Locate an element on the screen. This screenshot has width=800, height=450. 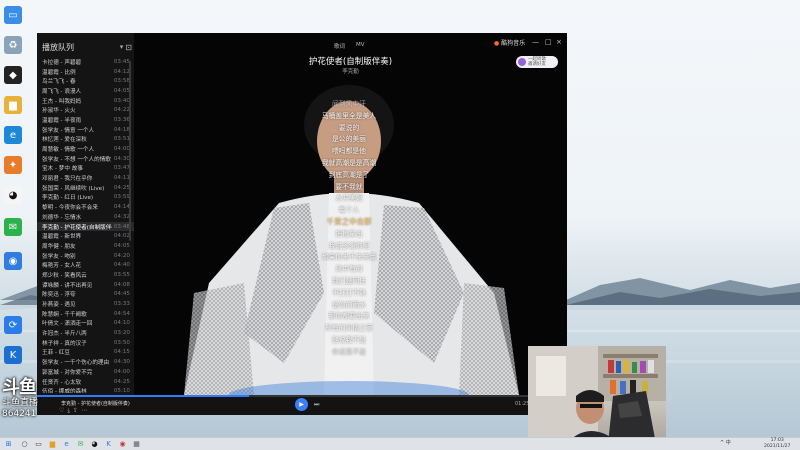
lyric-line: 要说的 is located at coordinates (349, 128).